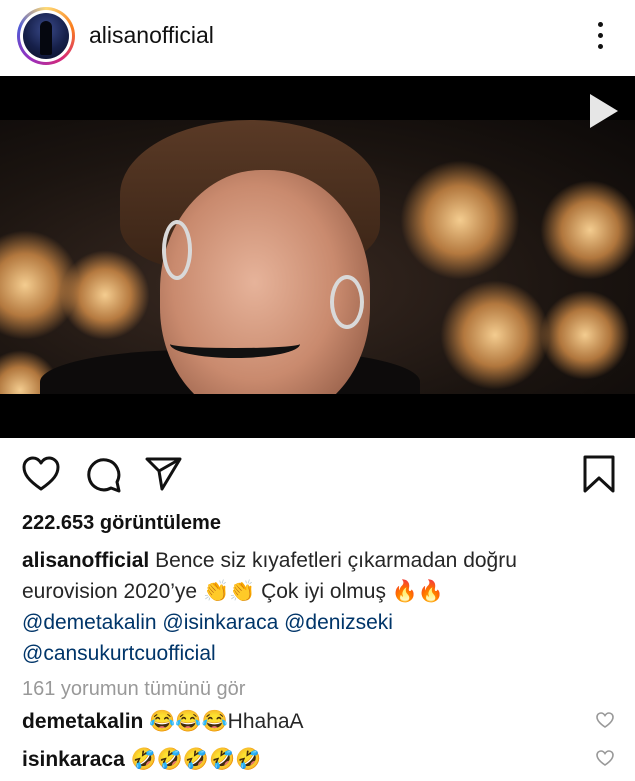 The width and height of the screenshot is (635, 781). What do you see at coordinates (103, 475) in the screenshot?
I see `comment-icon` at bounding box center [103, 475].